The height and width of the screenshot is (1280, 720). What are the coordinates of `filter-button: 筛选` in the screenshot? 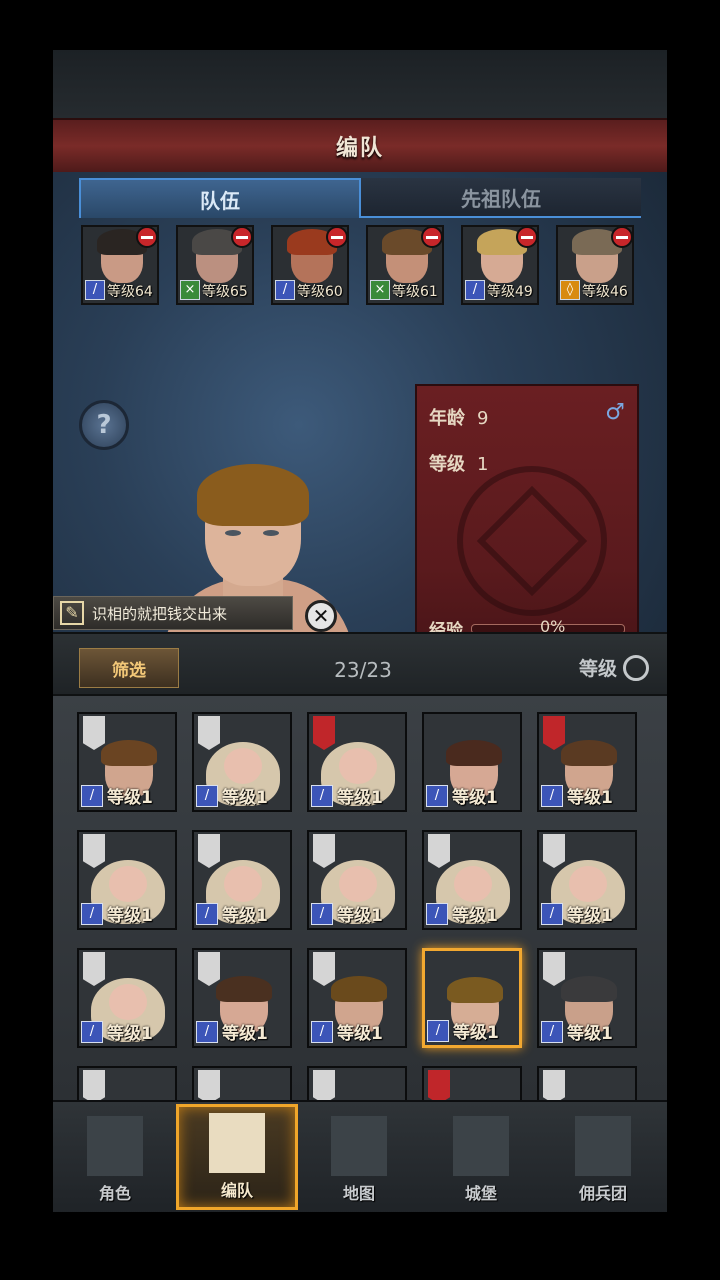 It's located at (129, 668).